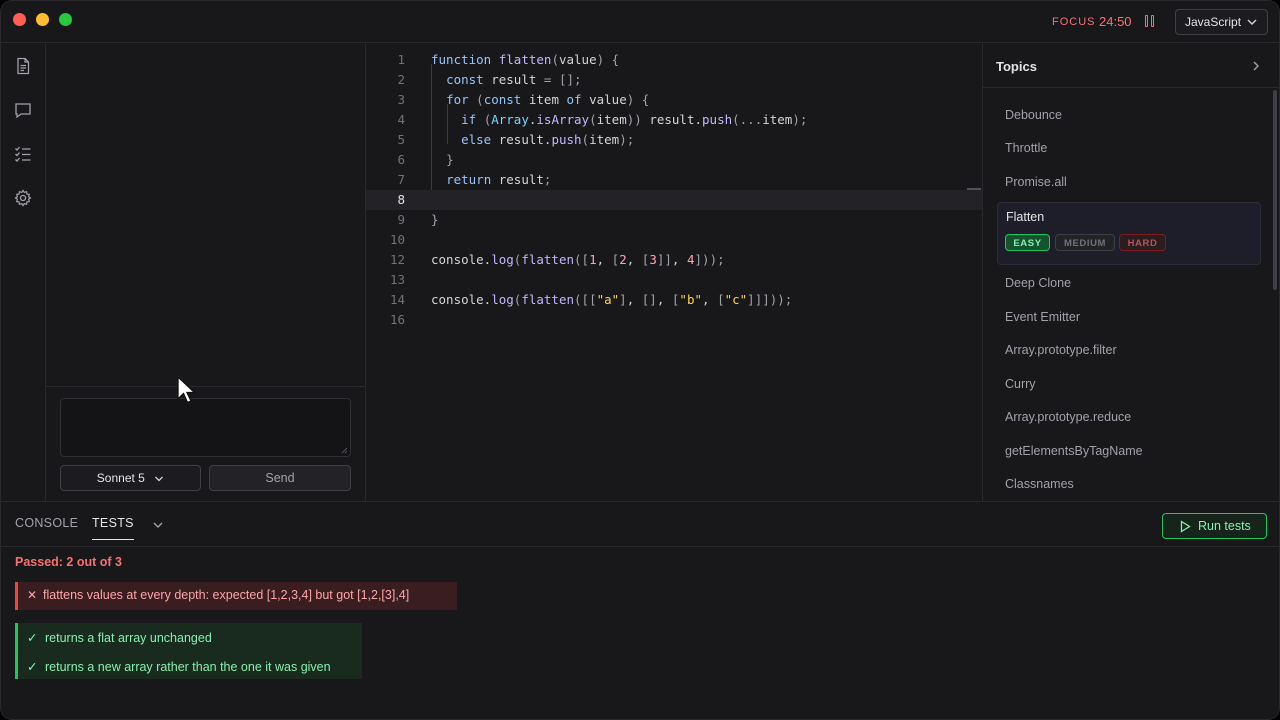  Describe the element at coordinates (65, 19) in the screenshot. I see `maximize-window-button` at that location.